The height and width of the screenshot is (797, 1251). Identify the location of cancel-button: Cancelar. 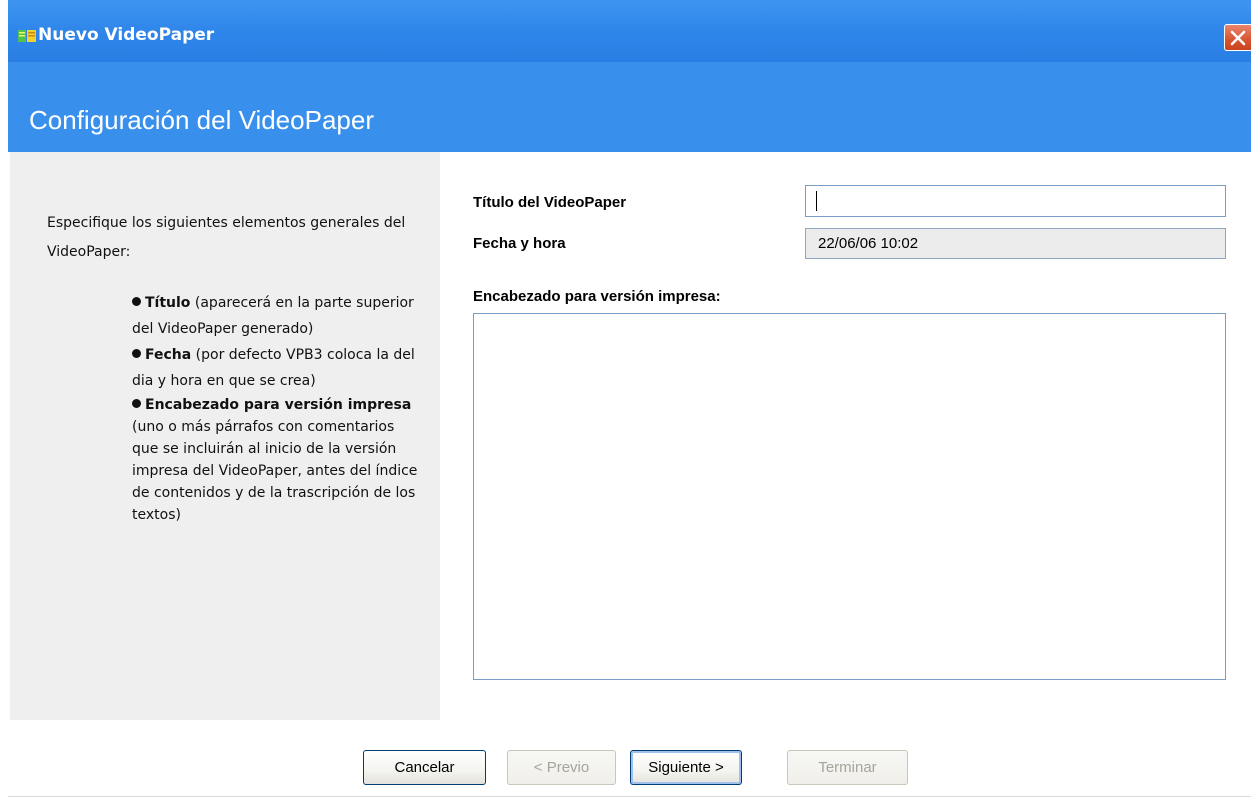
(424, 767).